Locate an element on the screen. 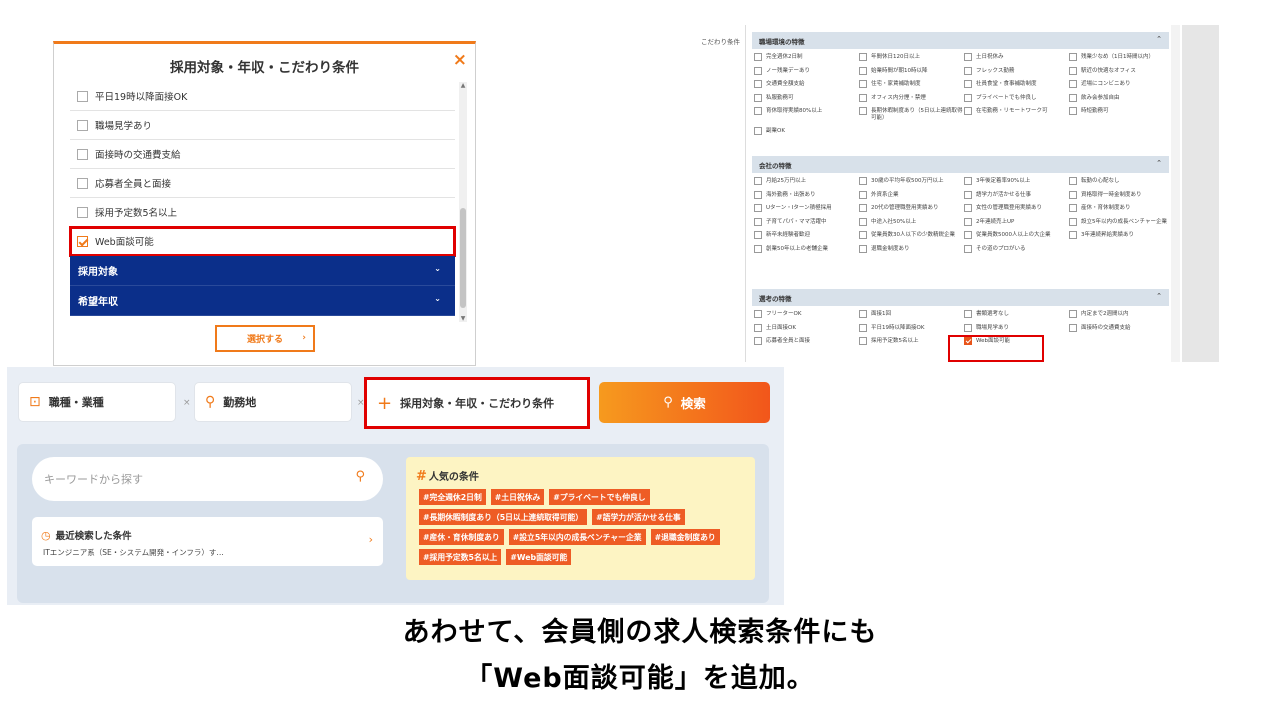  checkbox-item: 私服勤務可 is located at coordinates (806, 101).